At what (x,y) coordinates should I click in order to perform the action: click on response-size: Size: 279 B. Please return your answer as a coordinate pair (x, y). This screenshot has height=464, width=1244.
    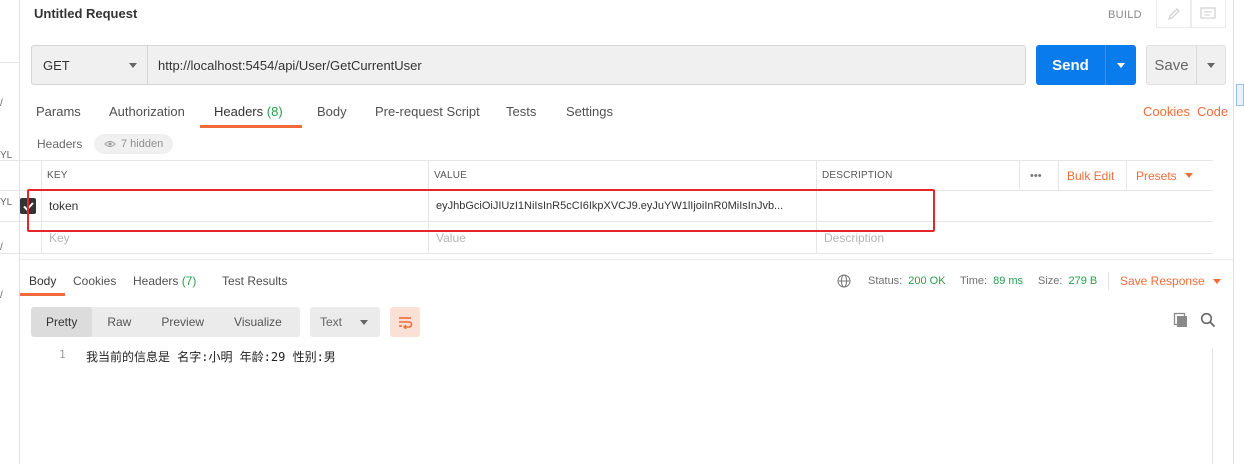
    Looking at the image, I should click on (1067, 281).